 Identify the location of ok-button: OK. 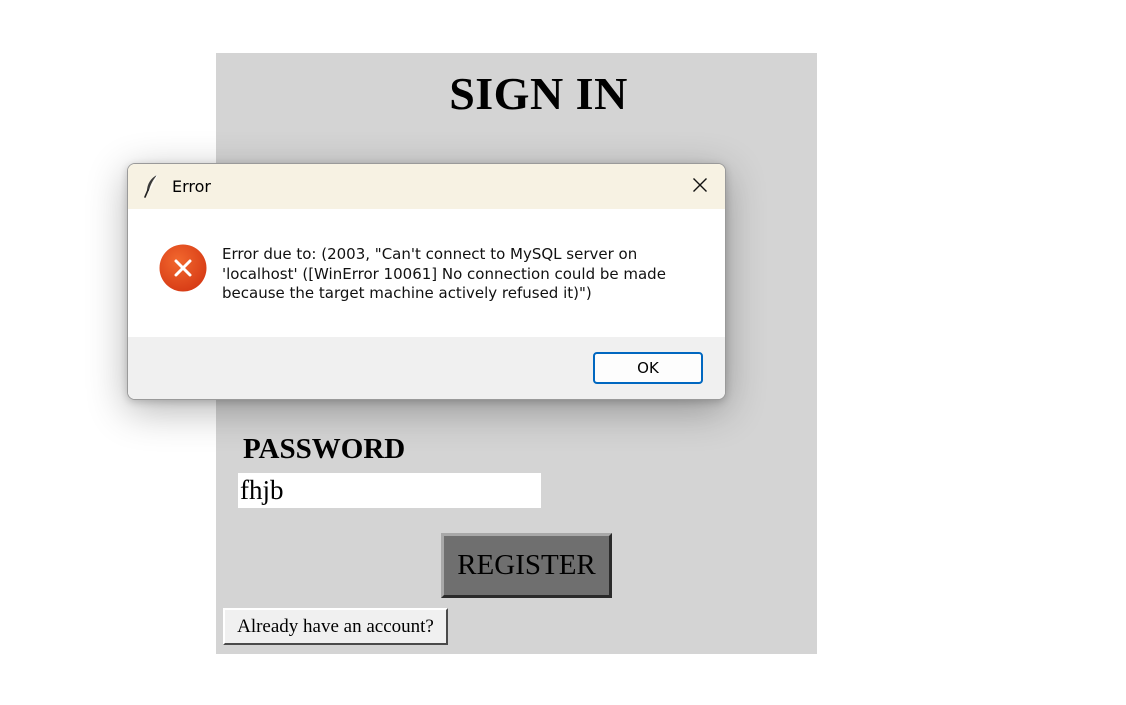
(648, 368).